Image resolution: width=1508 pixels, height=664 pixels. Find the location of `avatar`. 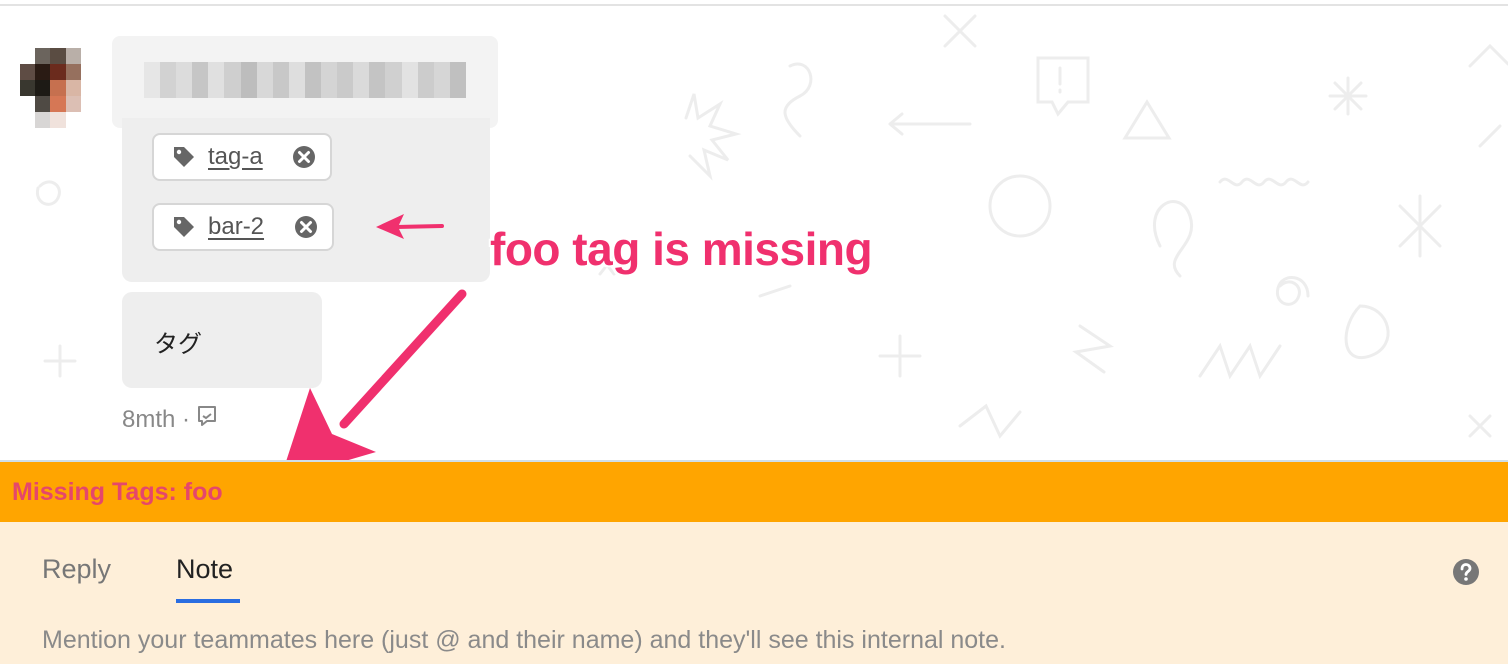

avatar is located at coordinates (58, 88).